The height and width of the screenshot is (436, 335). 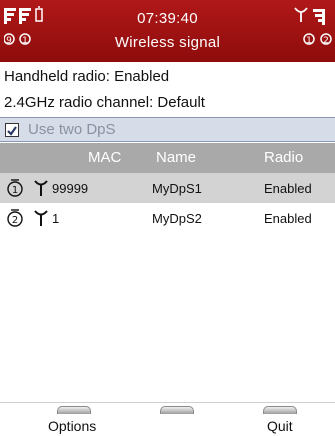 I want to click on options-softkey: Options, so click(x=72, y=426).